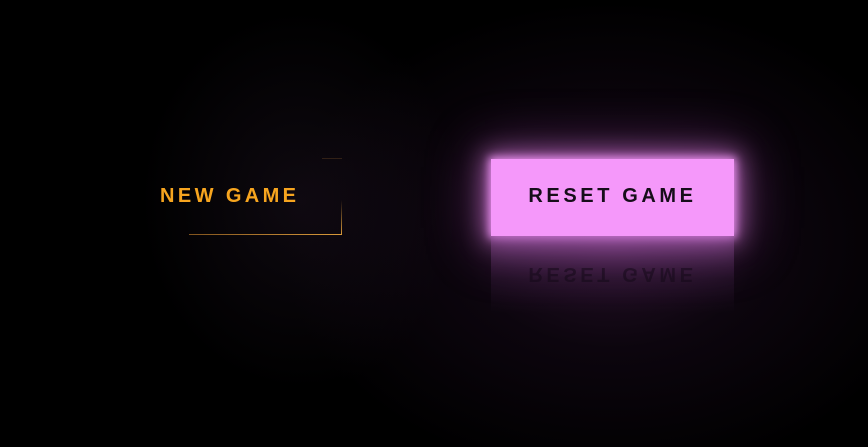 Image resolution: width=868 pixels, height=447 pixels. I want to click on reset-game-reflection-label: RESET GAME, so click(612, 274).